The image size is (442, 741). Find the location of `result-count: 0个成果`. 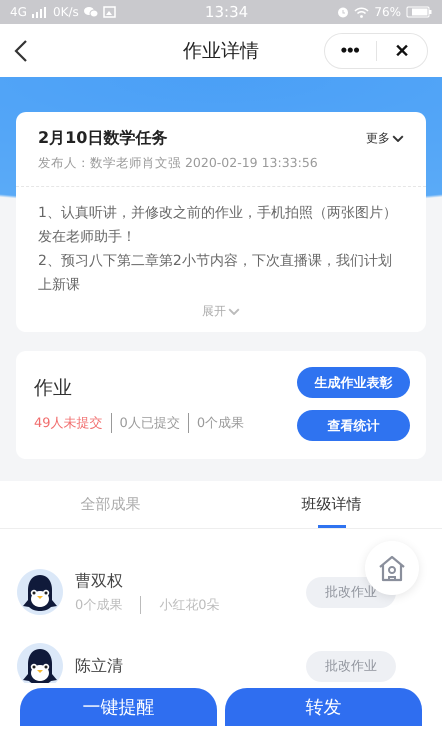

result-count: 0个成果 is located at coordinates (98, 605).